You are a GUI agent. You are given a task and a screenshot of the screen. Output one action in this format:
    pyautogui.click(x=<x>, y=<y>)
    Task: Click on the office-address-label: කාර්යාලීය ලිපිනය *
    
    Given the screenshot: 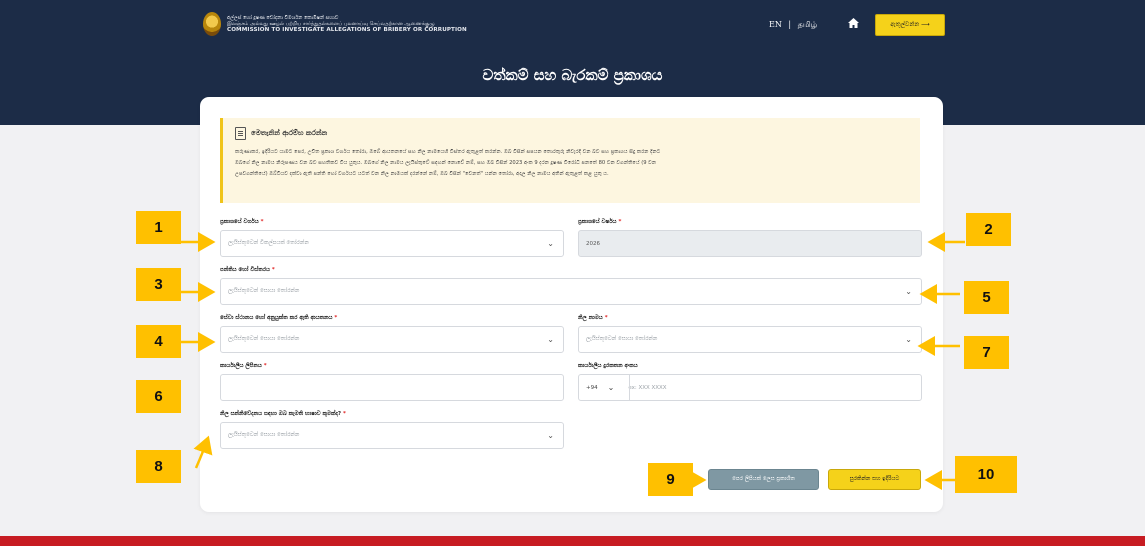 What is the action you would take?
    pyautogui.click(x=243, y=366)
    